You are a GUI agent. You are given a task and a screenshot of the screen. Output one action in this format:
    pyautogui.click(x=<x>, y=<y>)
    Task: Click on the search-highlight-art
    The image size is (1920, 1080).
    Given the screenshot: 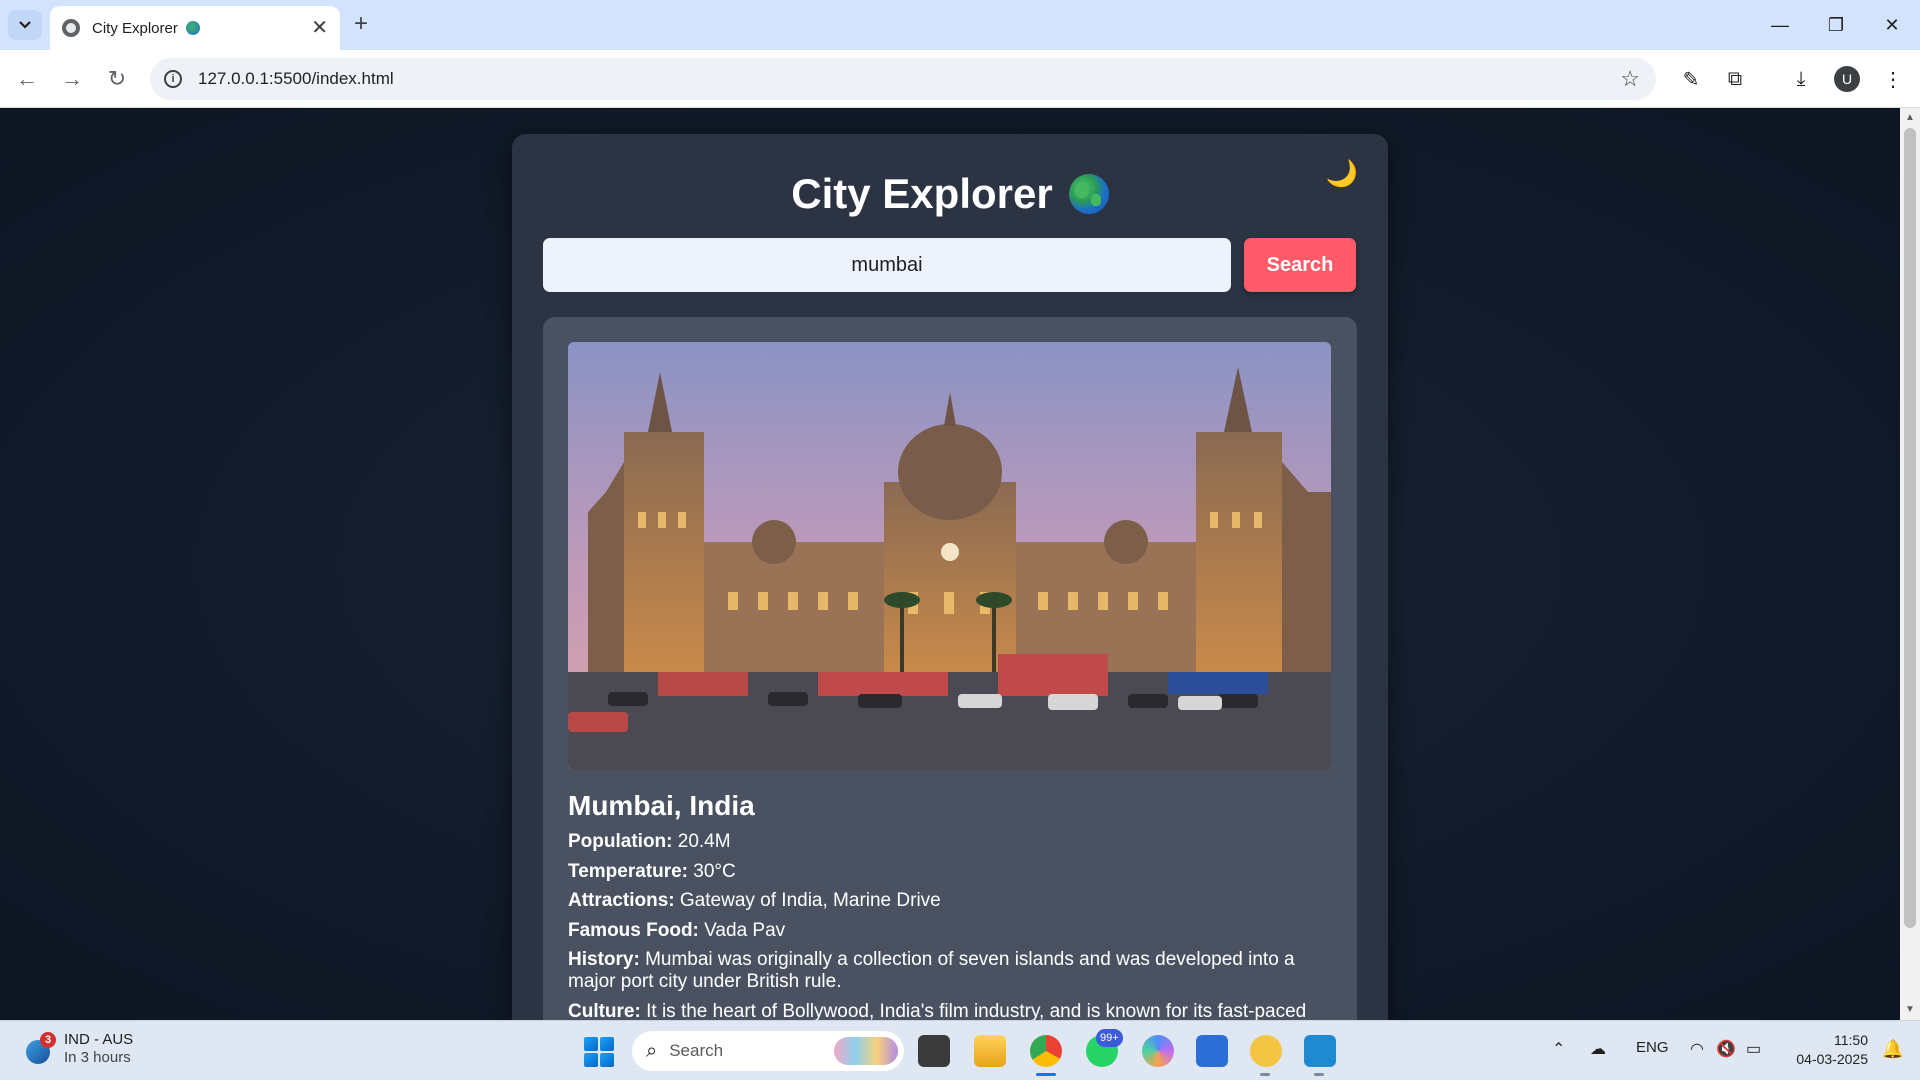 What is the action you would take?
    pyautogui.click(x=866, y=1051)
    